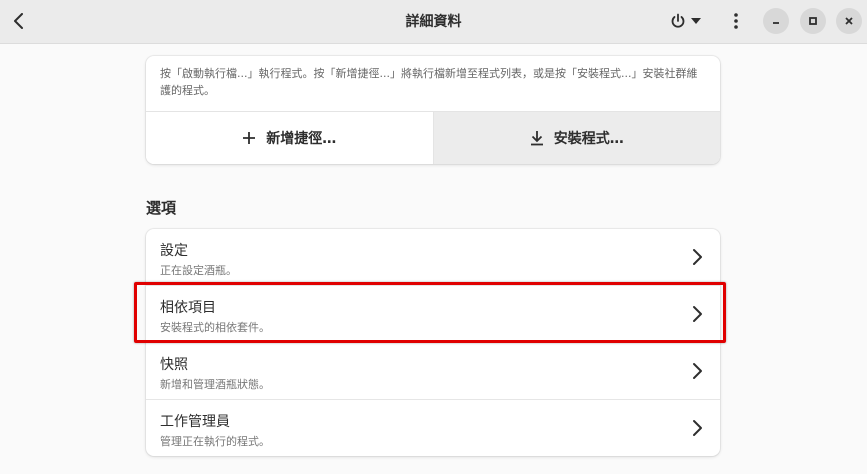  Describe the element at coordinates (215, 441) in the screenshot. I see `option-subtitle: 管理正在執行的程式。` at that location.